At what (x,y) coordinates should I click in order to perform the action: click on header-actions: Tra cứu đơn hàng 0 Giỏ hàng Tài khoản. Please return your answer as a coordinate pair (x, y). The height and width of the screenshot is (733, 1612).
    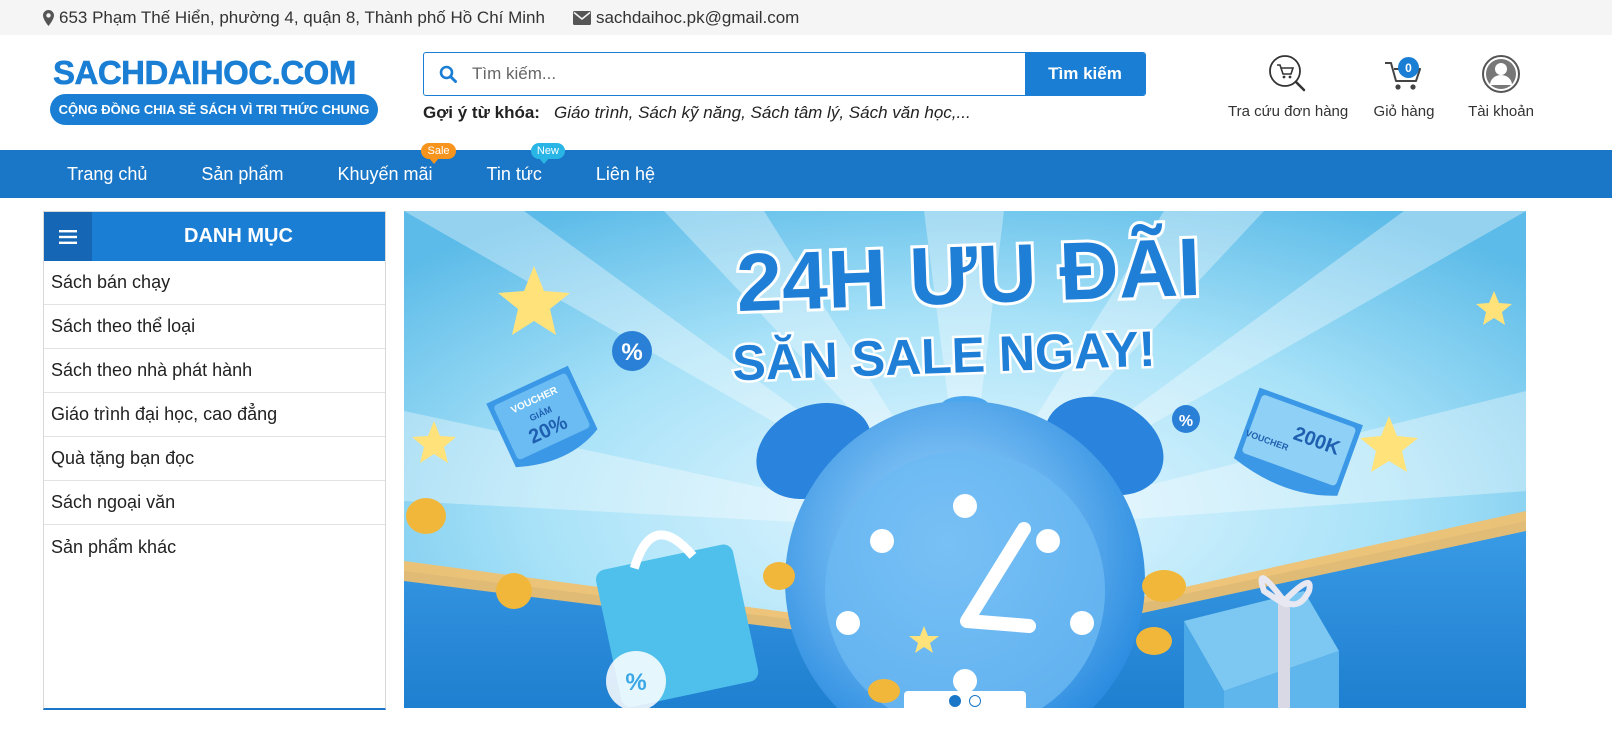
    Looking at the image, I should click on (1383, 88).